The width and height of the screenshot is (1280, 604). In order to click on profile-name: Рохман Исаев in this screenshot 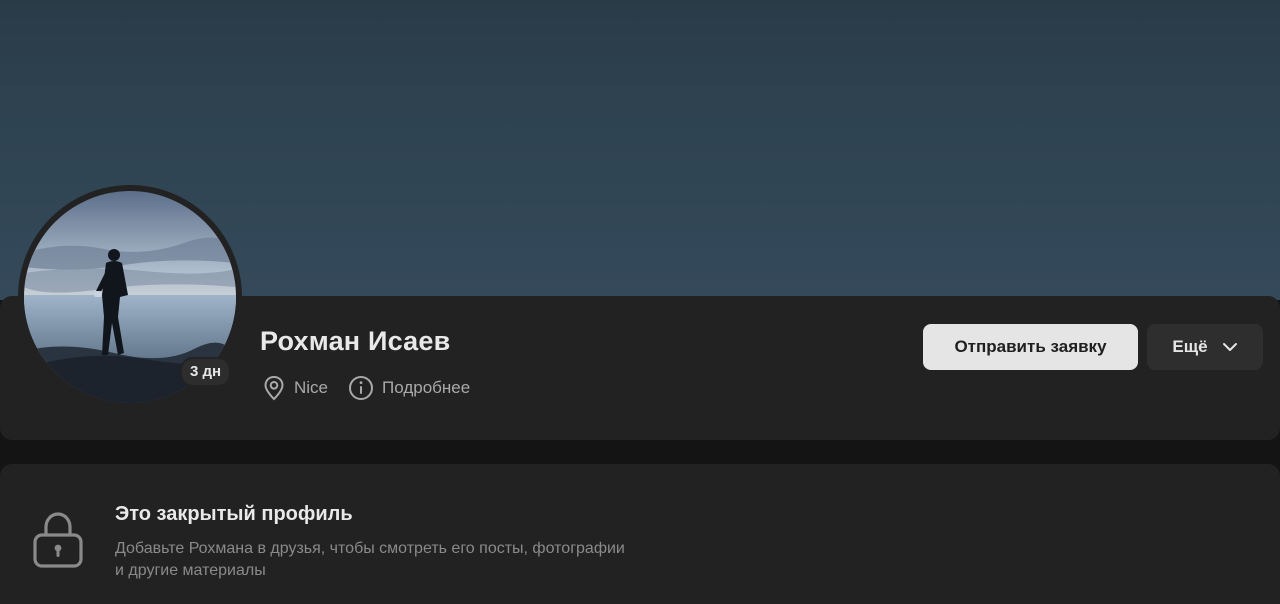, I will do `click(355, 341)`.